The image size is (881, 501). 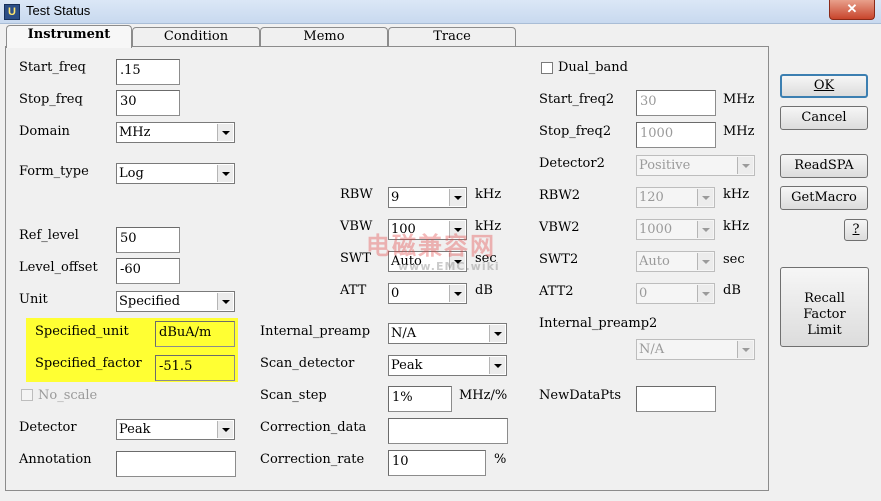 What do you see at coordinates (675, 229) in the screenshot?
I see `vbw2-select: 1000` at bounding box center [675, 229].